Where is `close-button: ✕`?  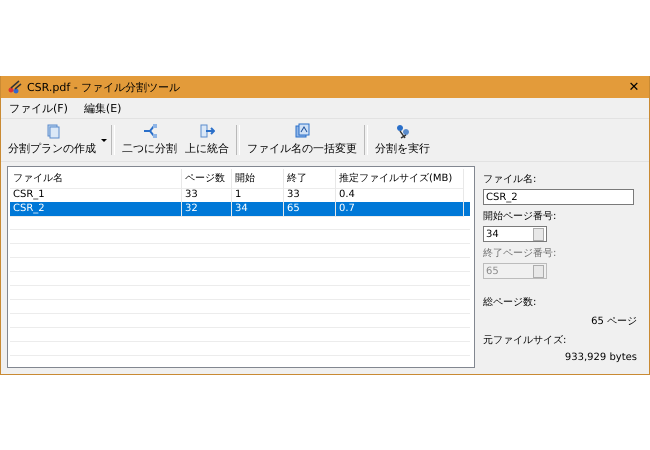 close-button: ✕ is located at coordinates (634, 87).